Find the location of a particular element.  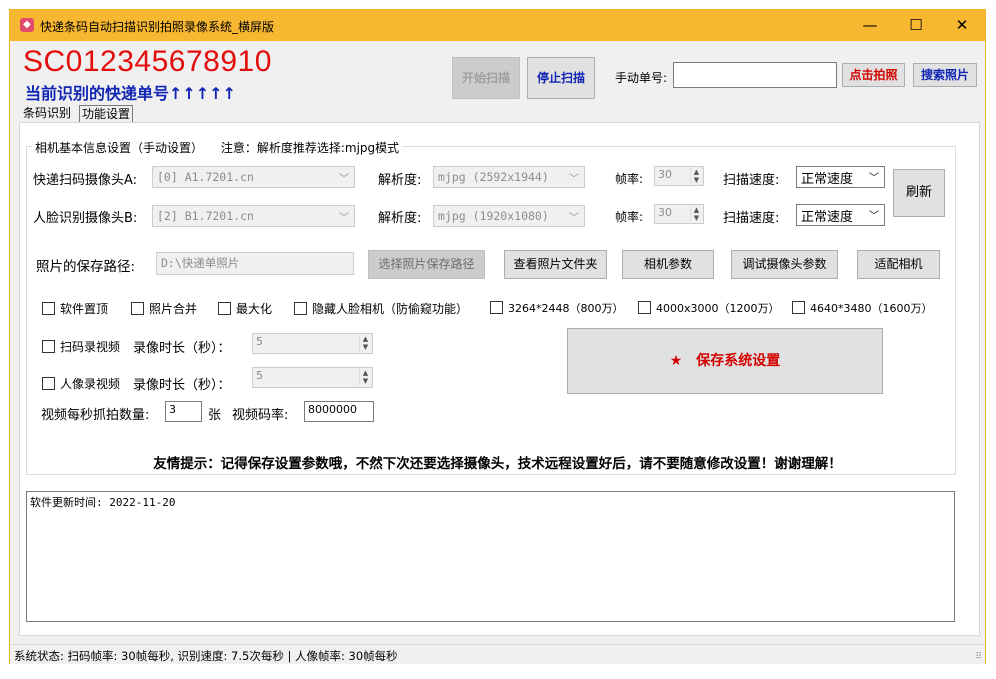

resize-grip-icon: ⠿ is located at coordinates (978, 657).